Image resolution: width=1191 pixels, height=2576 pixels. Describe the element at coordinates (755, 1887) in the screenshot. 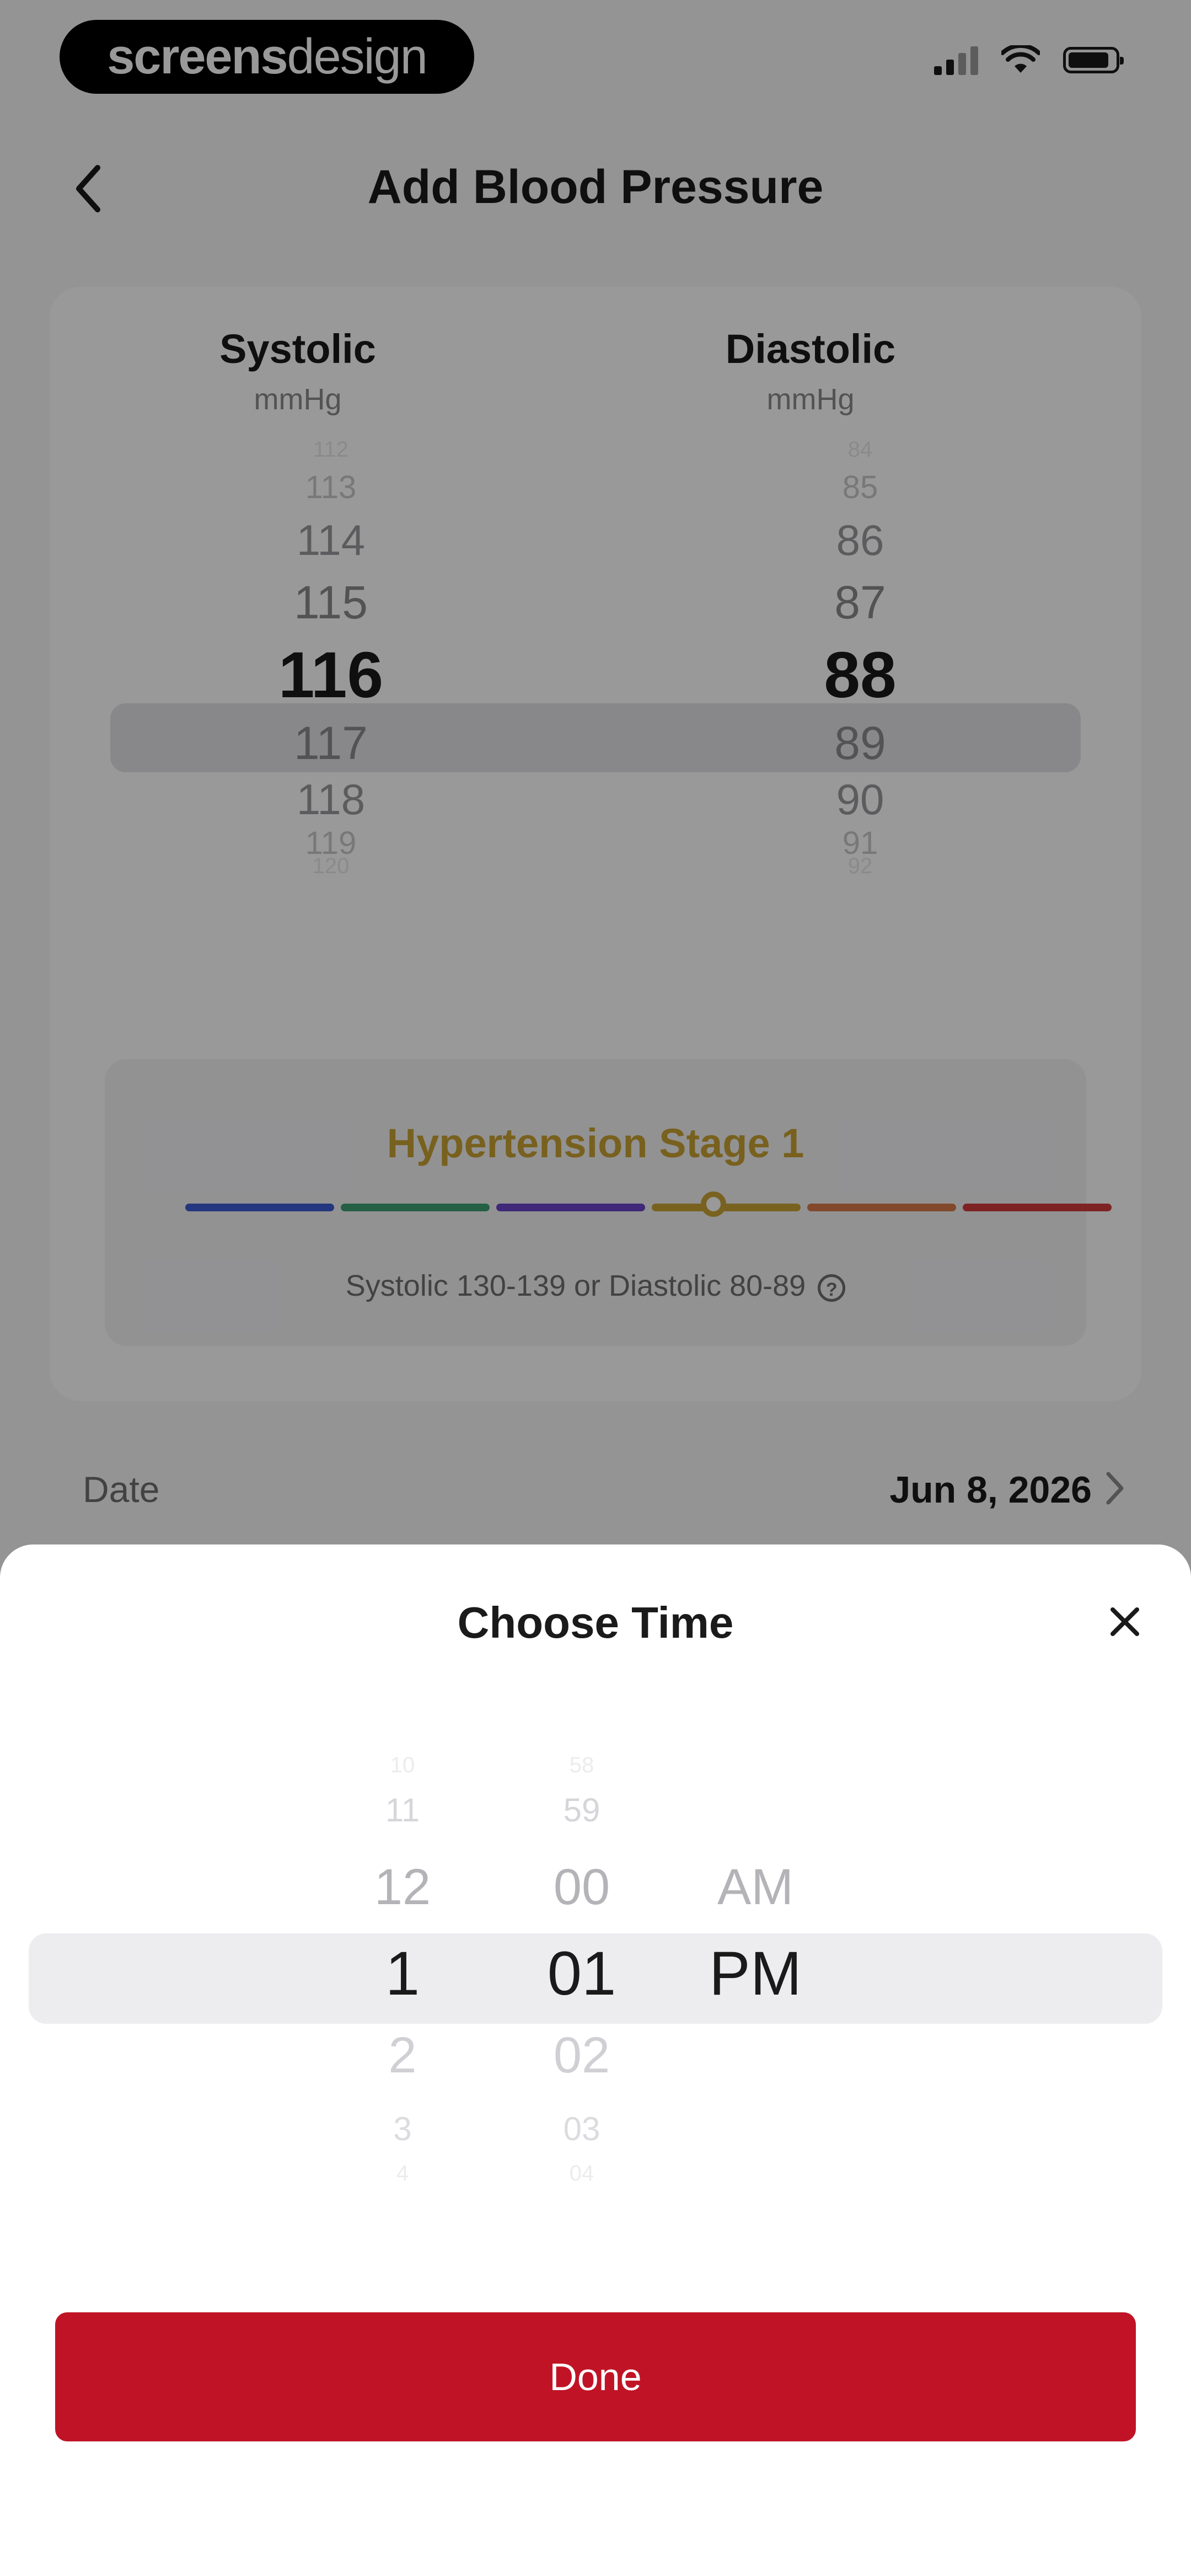

I see `period-option: AM` at that location.